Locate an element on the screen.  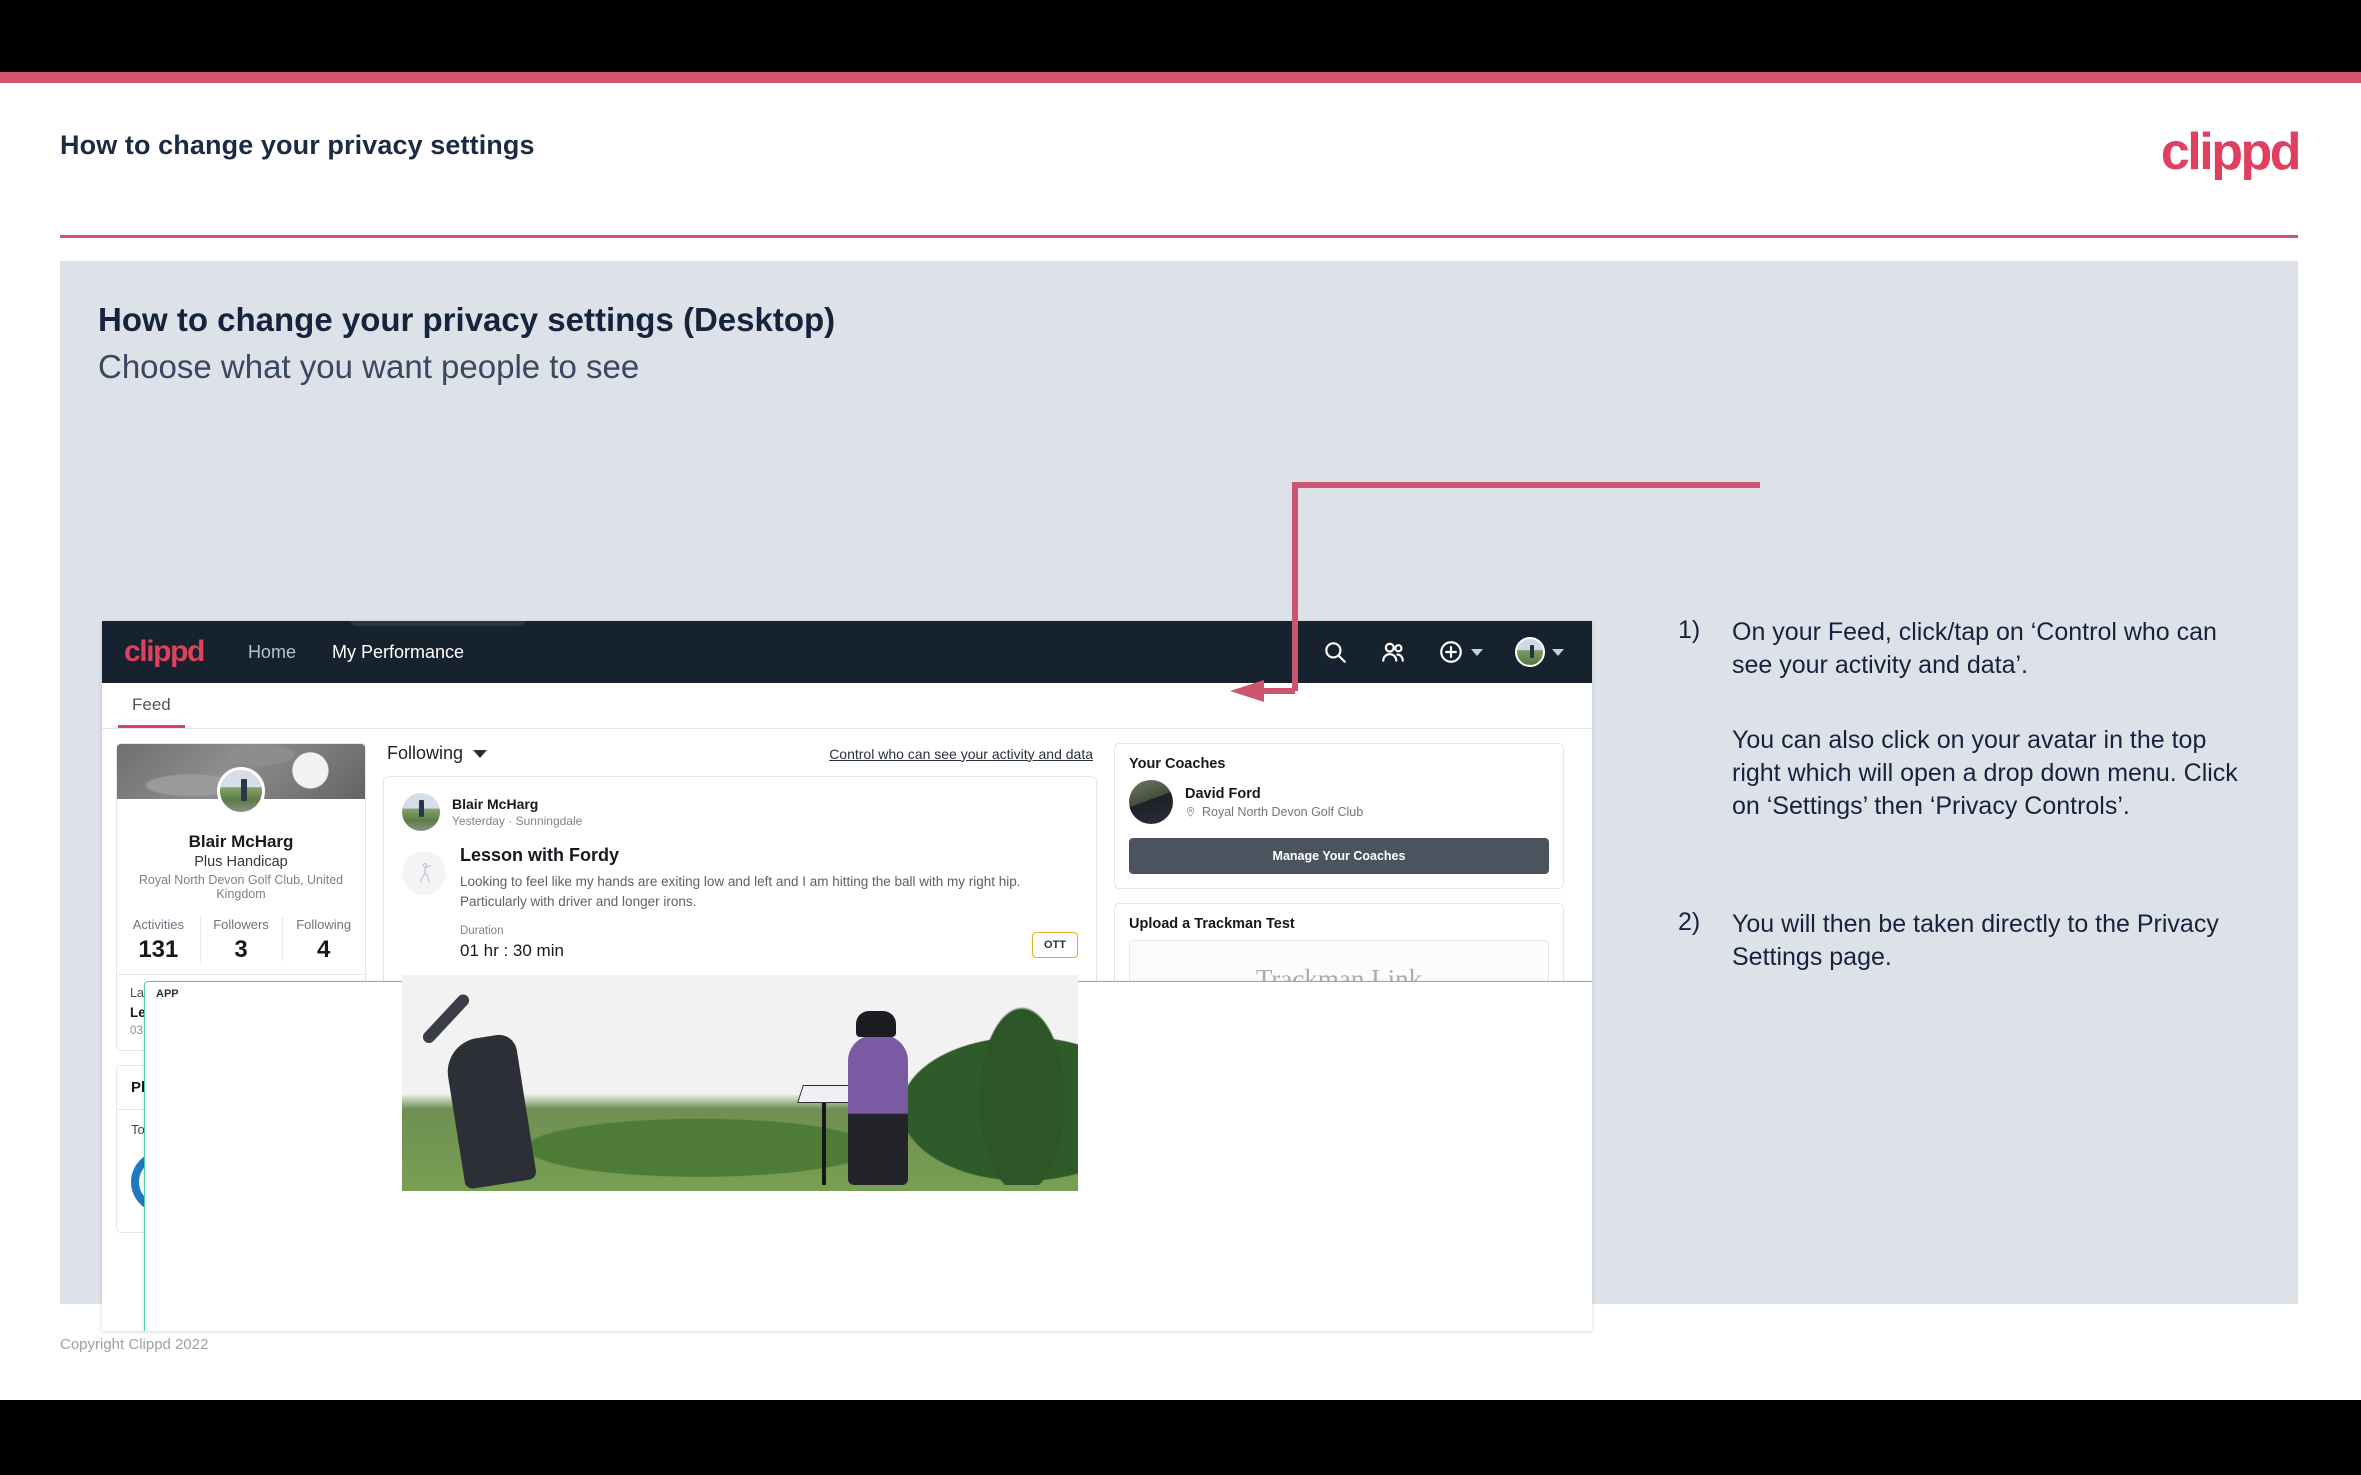
post-meta: Yesterday · Sunningdale is located at coordinates (517, 821).